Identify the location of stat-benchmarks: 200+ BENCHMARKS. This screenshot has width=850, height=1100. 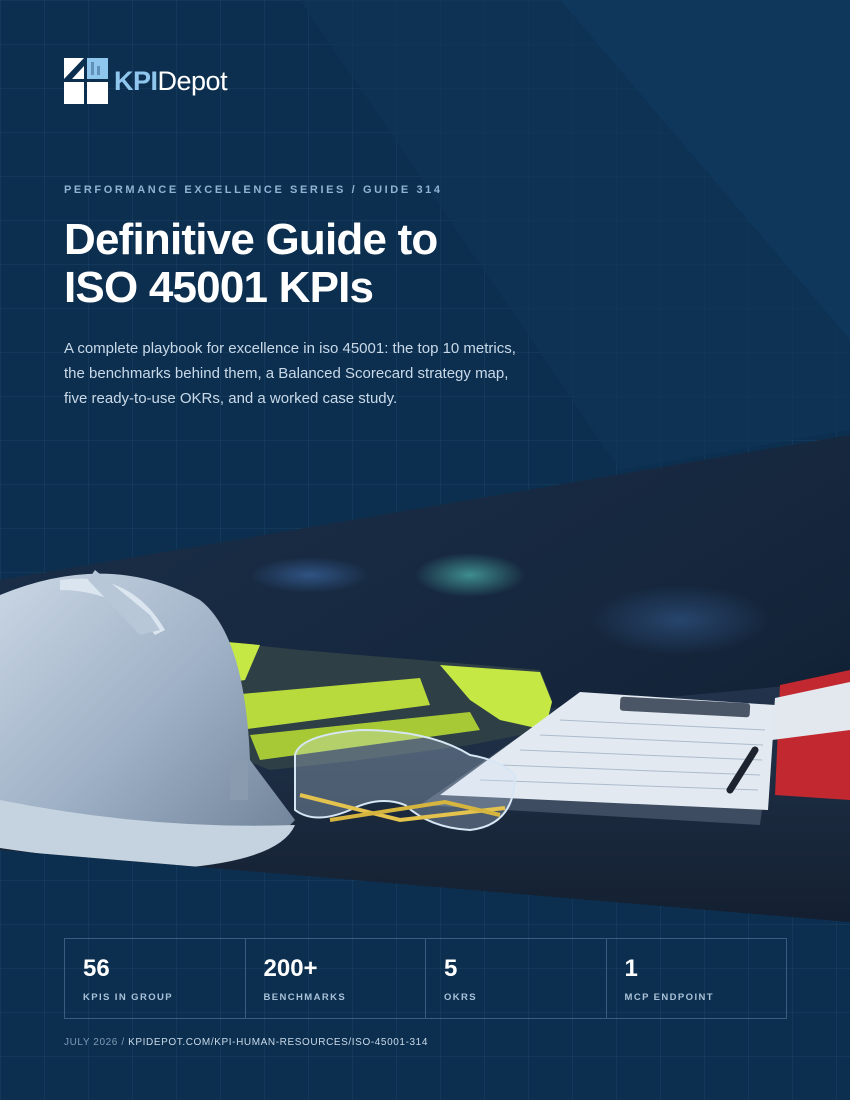
(336, 978).